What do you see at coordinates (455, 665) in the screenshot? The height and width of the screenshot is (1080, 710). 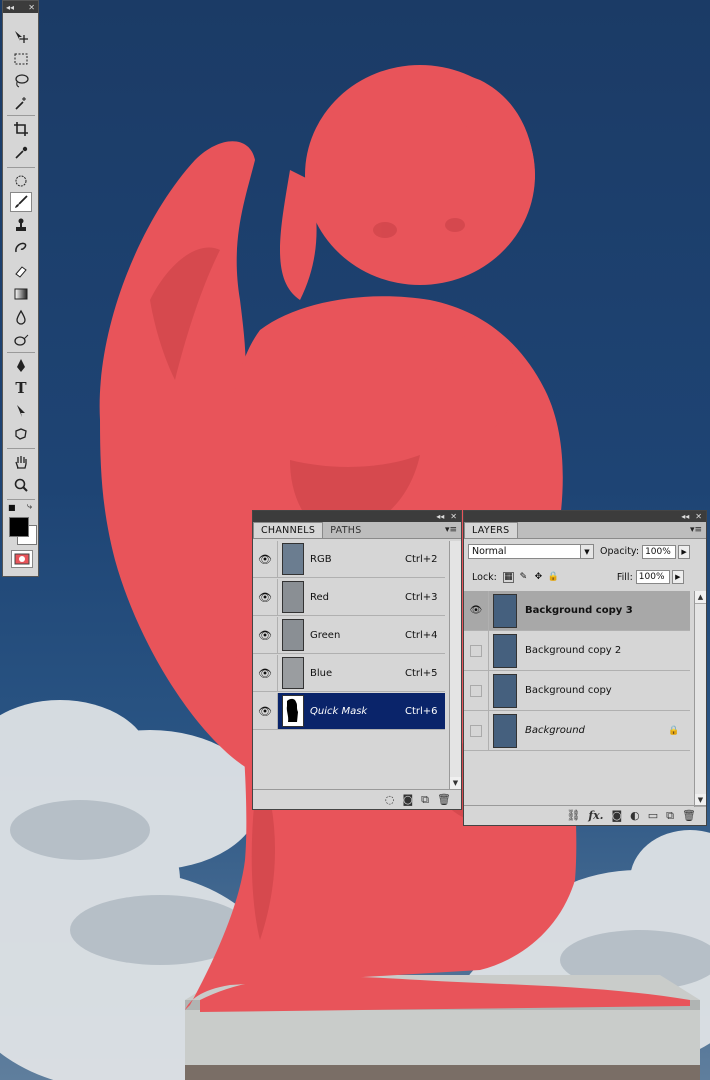 I see `channels-scrollbar: ▼` at bounding box center [455, 665].